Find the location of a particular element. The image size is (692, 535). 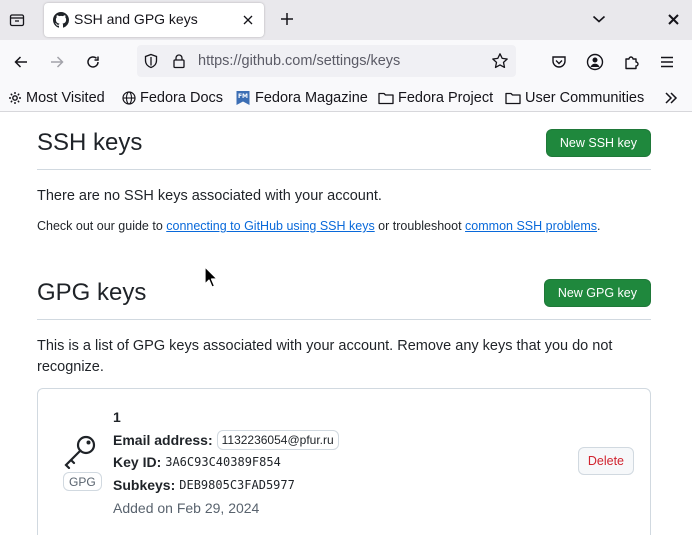

key-id-row: Key ID: 3A6C93C40389F854 is located at coordinates (197, 462).